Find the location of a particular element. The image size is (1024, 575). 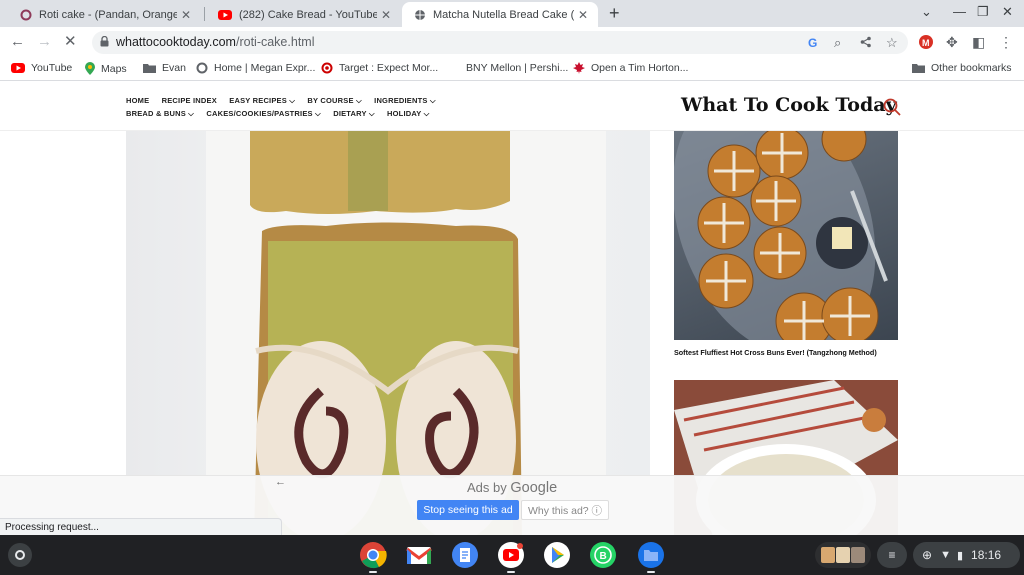

whattocooktoday-icon is located at coordinates (26, 14).